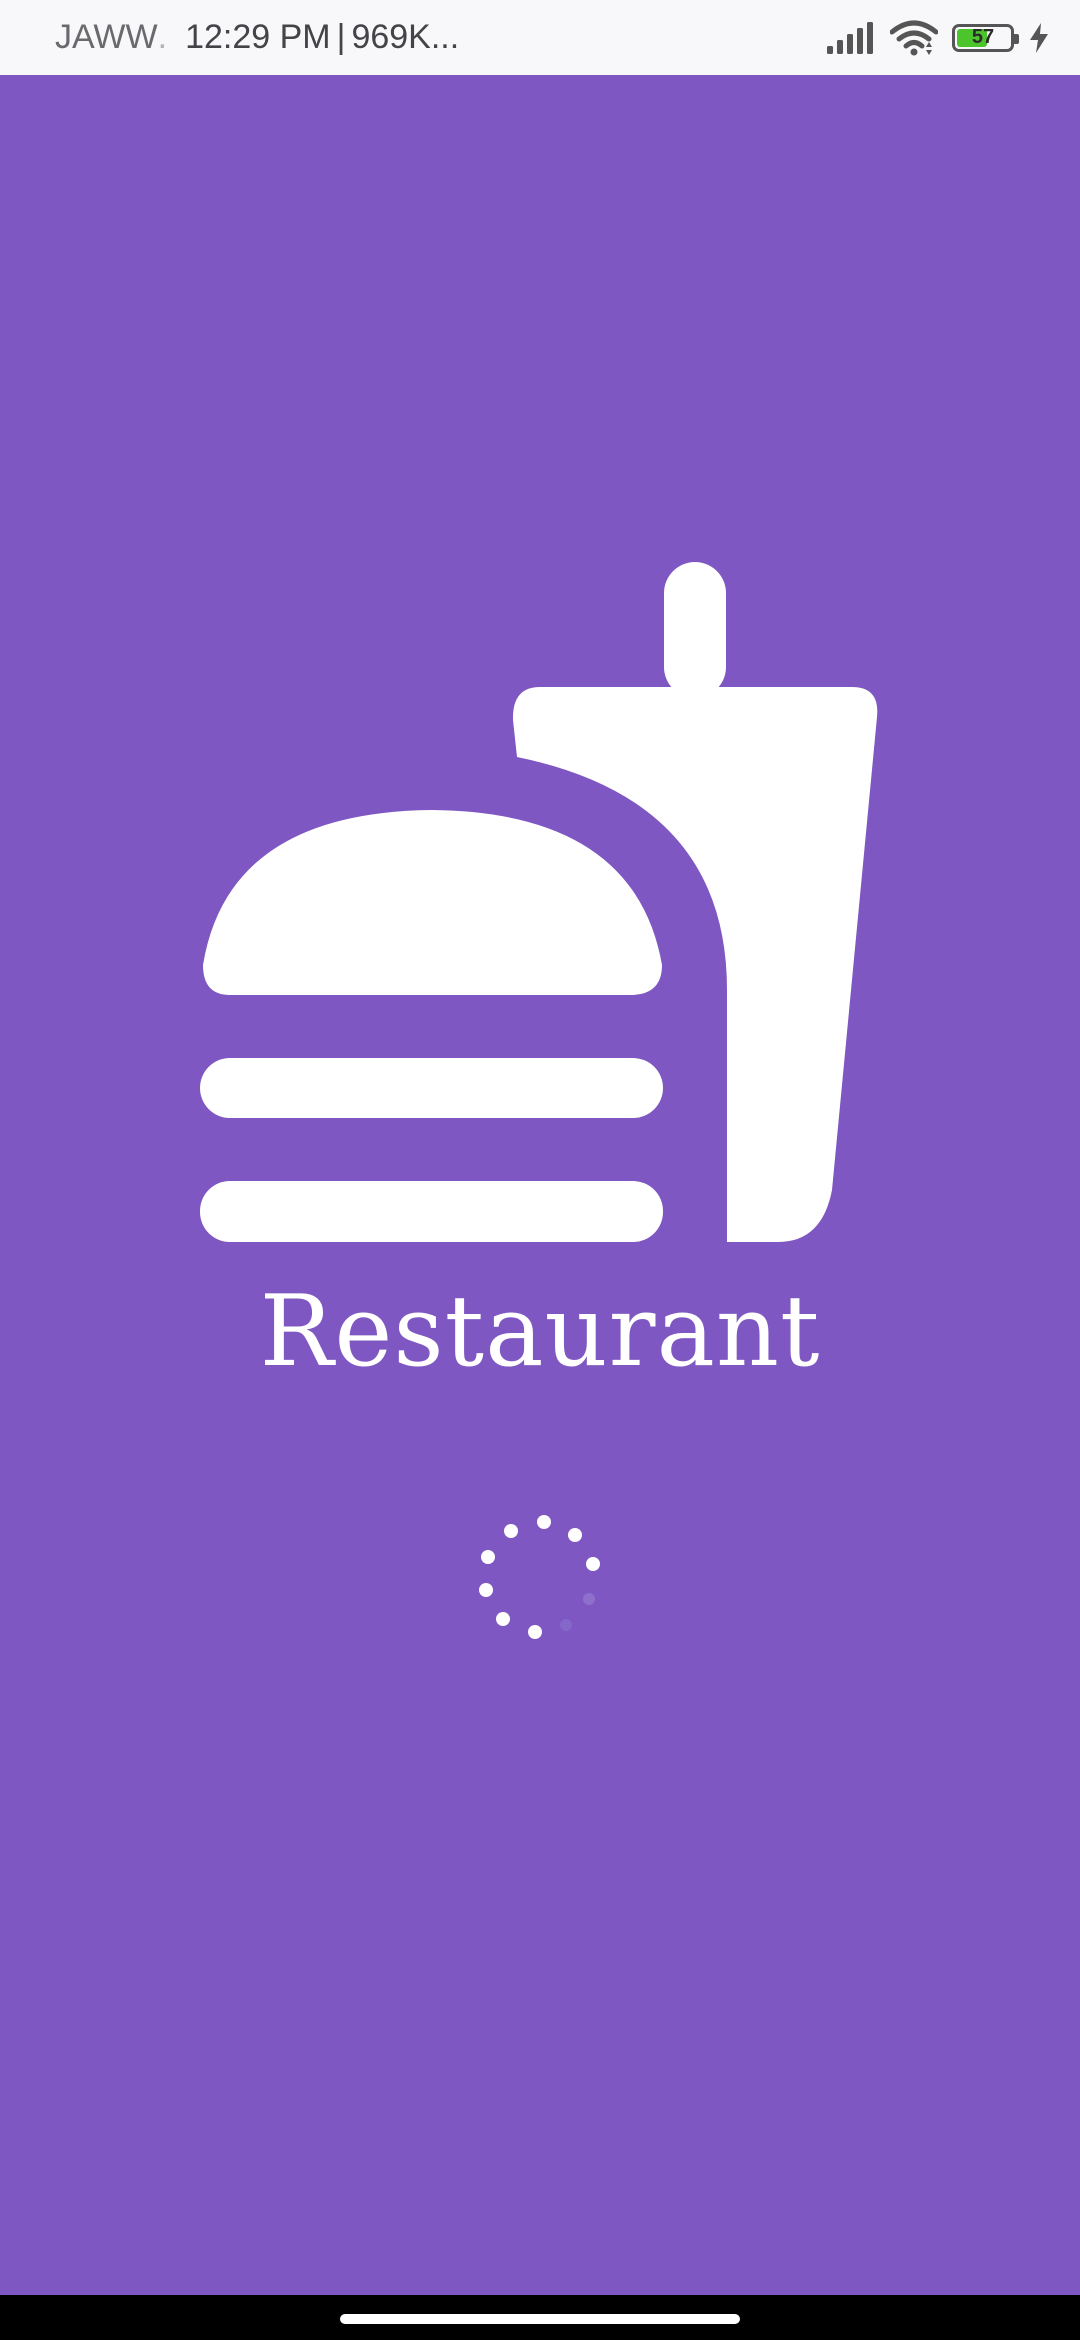 The height and width of the screenshot is (2340, 1080). I want to click on burger-bottom-bun-shape, so click(431, 1211).